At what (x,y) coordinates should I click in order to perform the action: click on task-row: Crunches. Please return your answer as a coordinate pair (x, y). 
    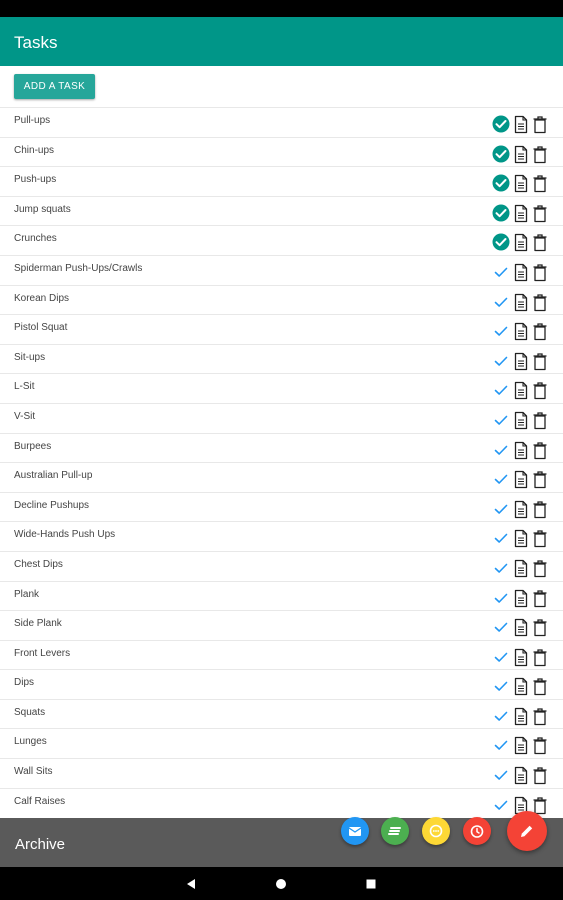
    Looking at the image, I should click on (281, 240).